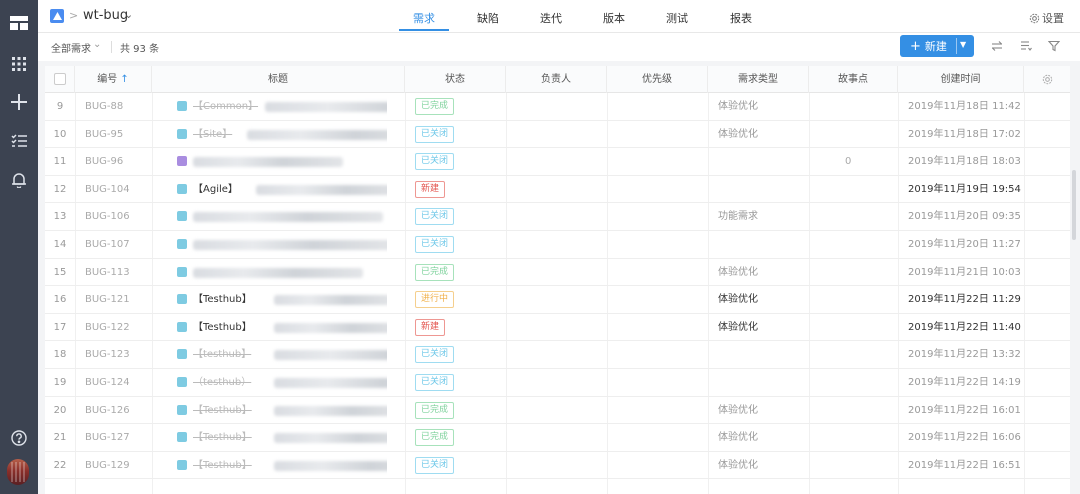 The height and width of the screenshot is (494, 1080). I want to click on issue-key: BUG-104, so click(107, 189).